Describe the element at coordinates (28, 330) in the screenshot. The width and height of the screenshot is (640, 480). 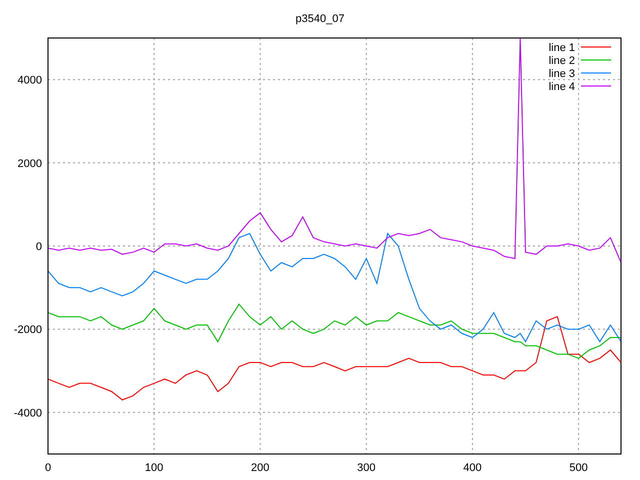
I see `y-tick-label: -2000` at that location.